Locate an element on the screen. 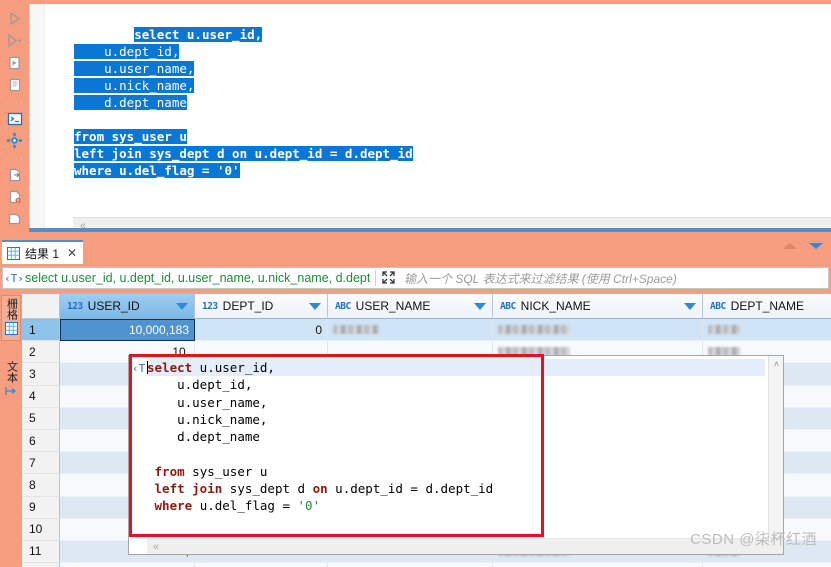 This screenshot has height=567, width=831. editor-selected-line-8: where u.del_flag = '0' is located at coordinates (157, 170).